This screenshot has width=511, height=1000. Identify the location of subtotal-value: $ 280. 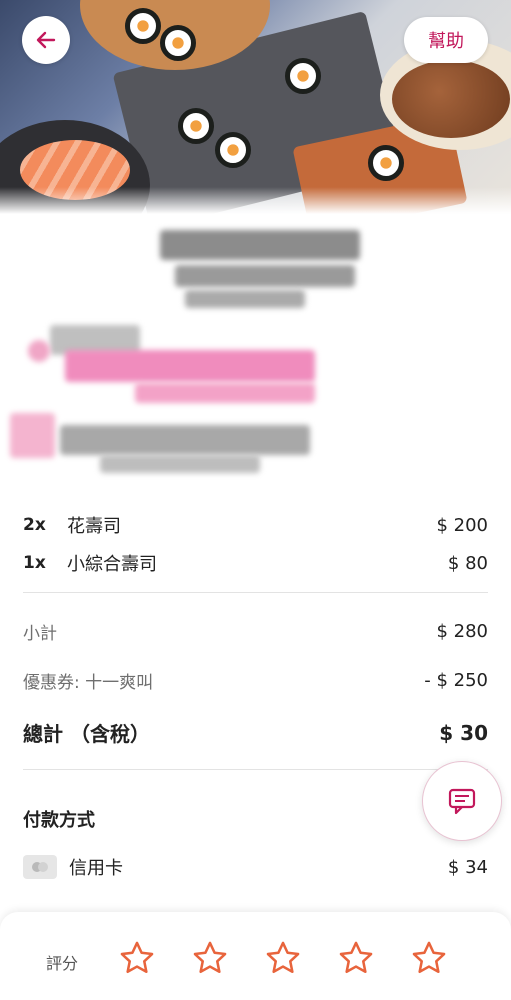
(462, 631).